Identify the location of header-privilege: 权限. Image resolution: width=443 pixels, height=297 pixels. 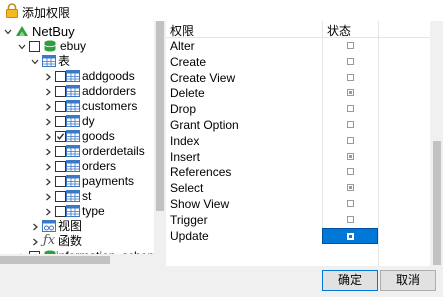
(182, 31).